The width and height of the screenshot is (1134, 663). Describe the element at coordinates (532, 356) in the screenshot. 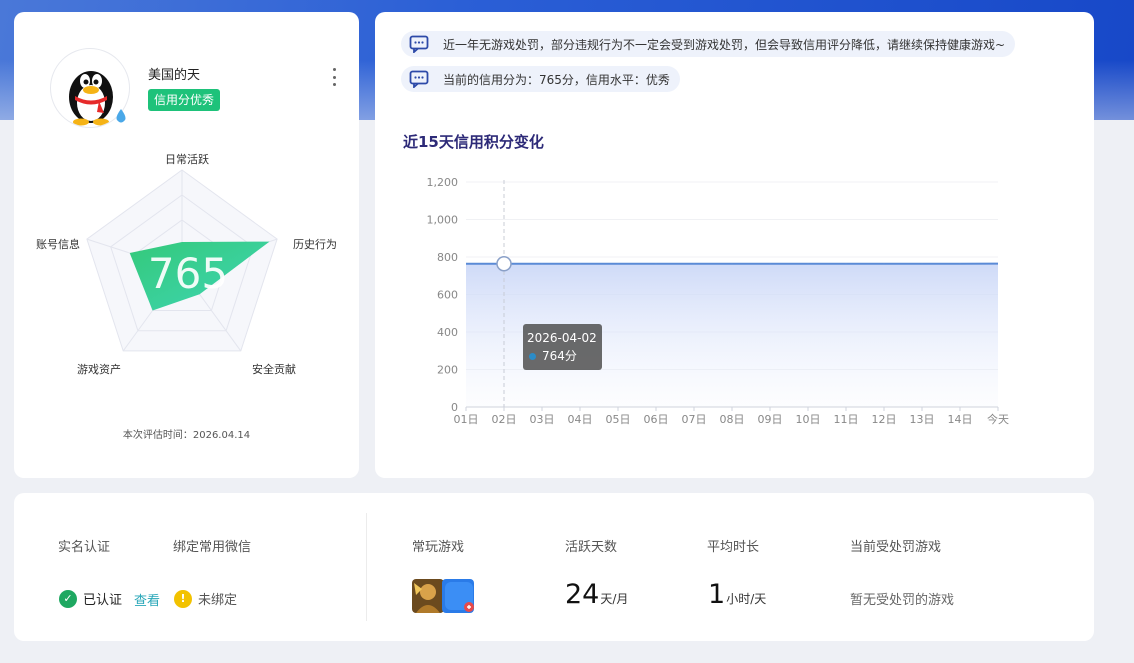

I see `series-dot-icon` at that location.